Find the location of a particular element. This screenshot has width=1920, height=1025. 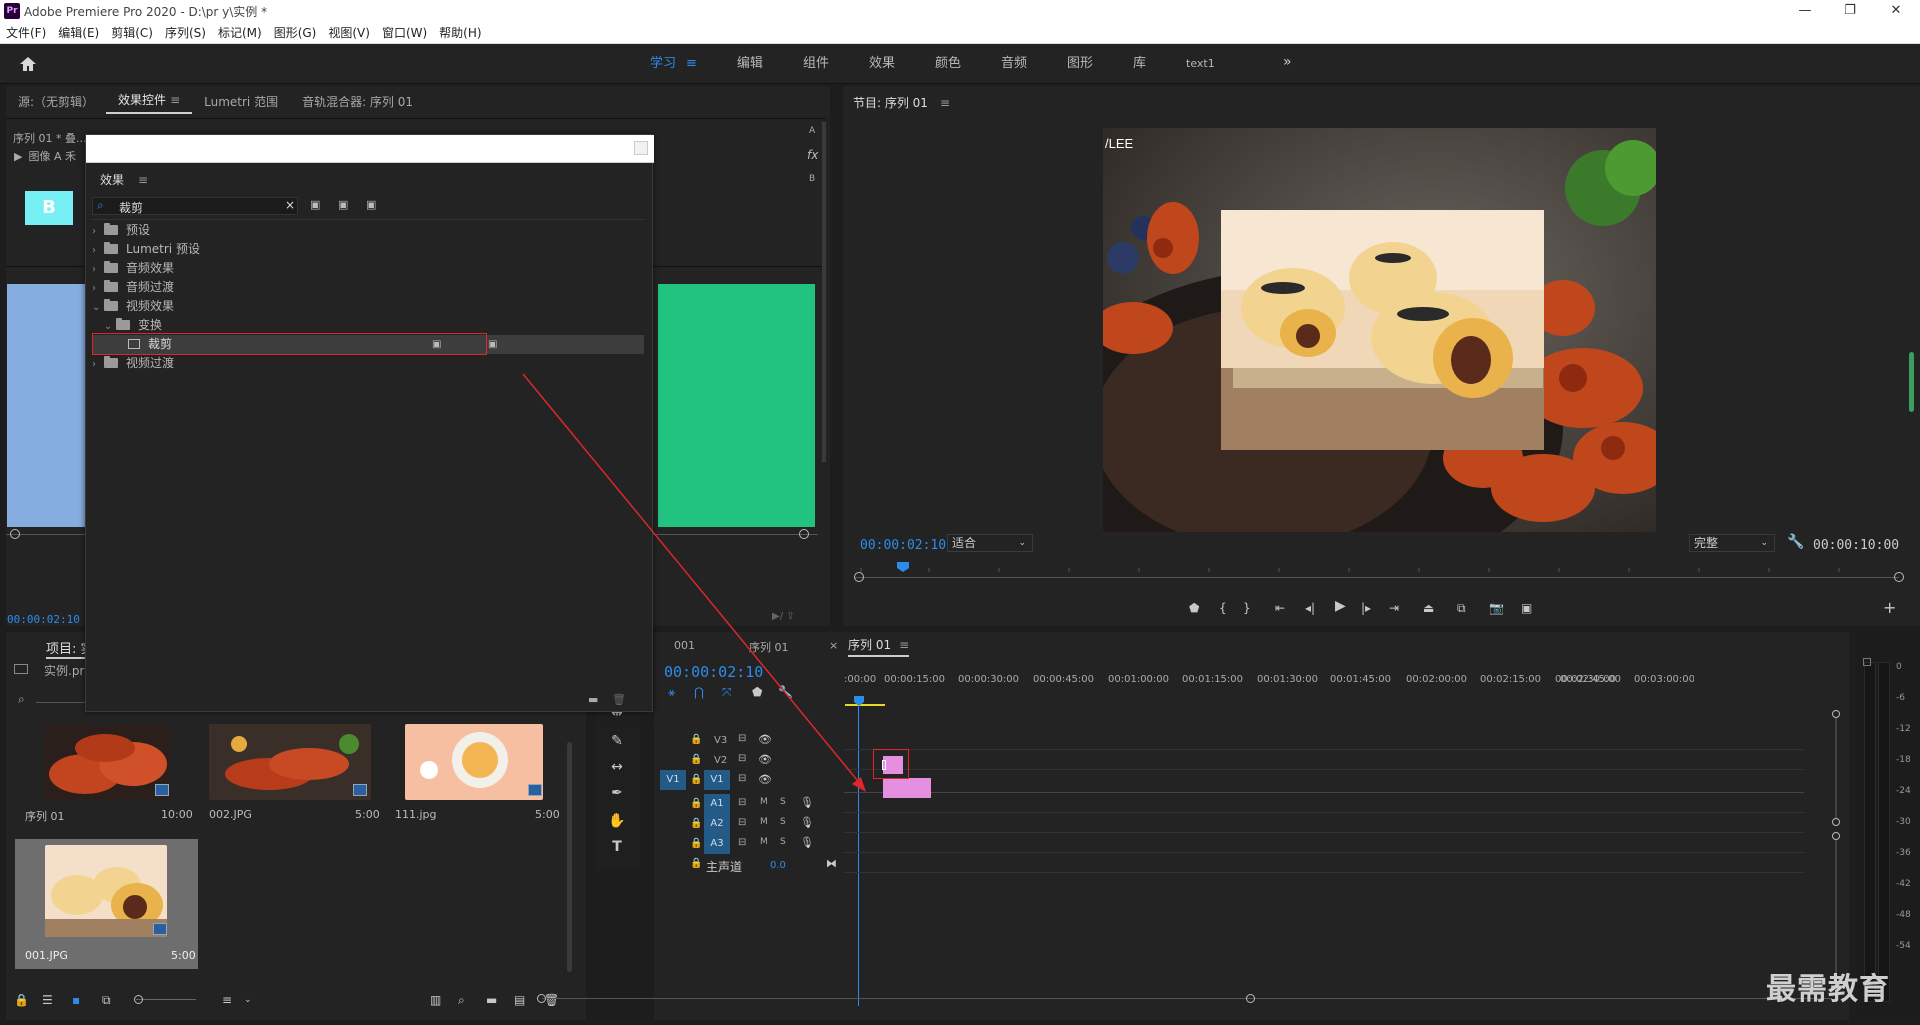

menu-graphics: 图形(G) is located at coordinates (295, 33).